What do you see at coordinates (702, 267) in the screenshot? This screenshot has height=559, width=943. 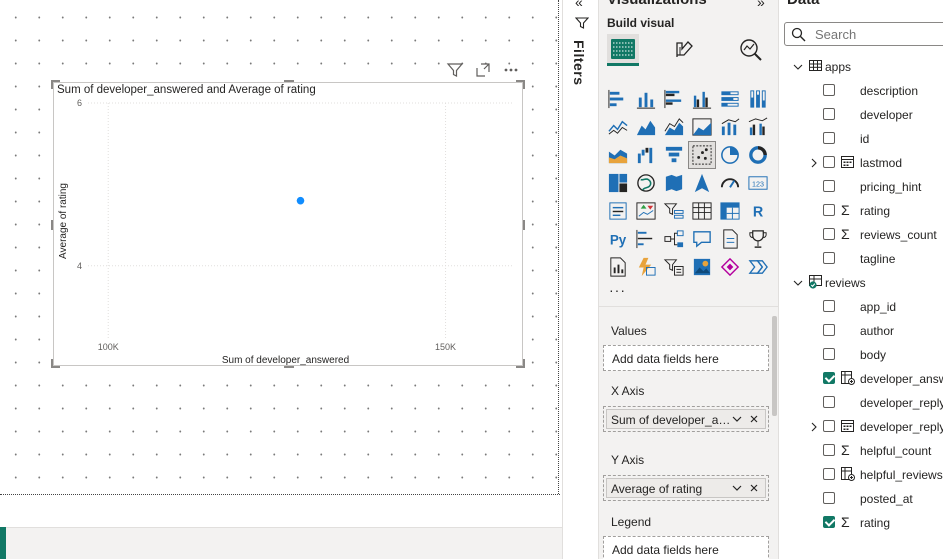 I see `arcgis-map-icon` at bounding box center [702, 267].